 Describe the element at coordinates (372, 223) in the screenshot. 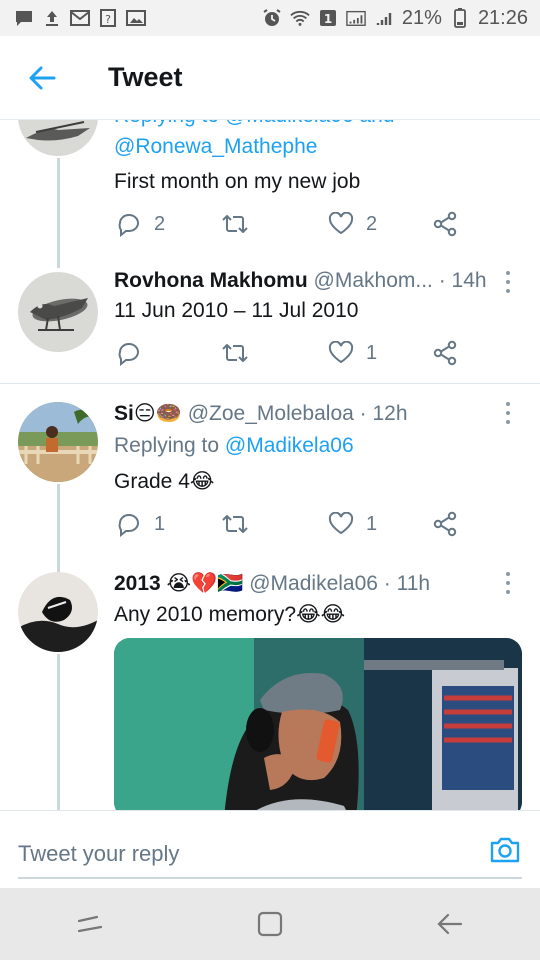

I see `like-count: 2` at that location.